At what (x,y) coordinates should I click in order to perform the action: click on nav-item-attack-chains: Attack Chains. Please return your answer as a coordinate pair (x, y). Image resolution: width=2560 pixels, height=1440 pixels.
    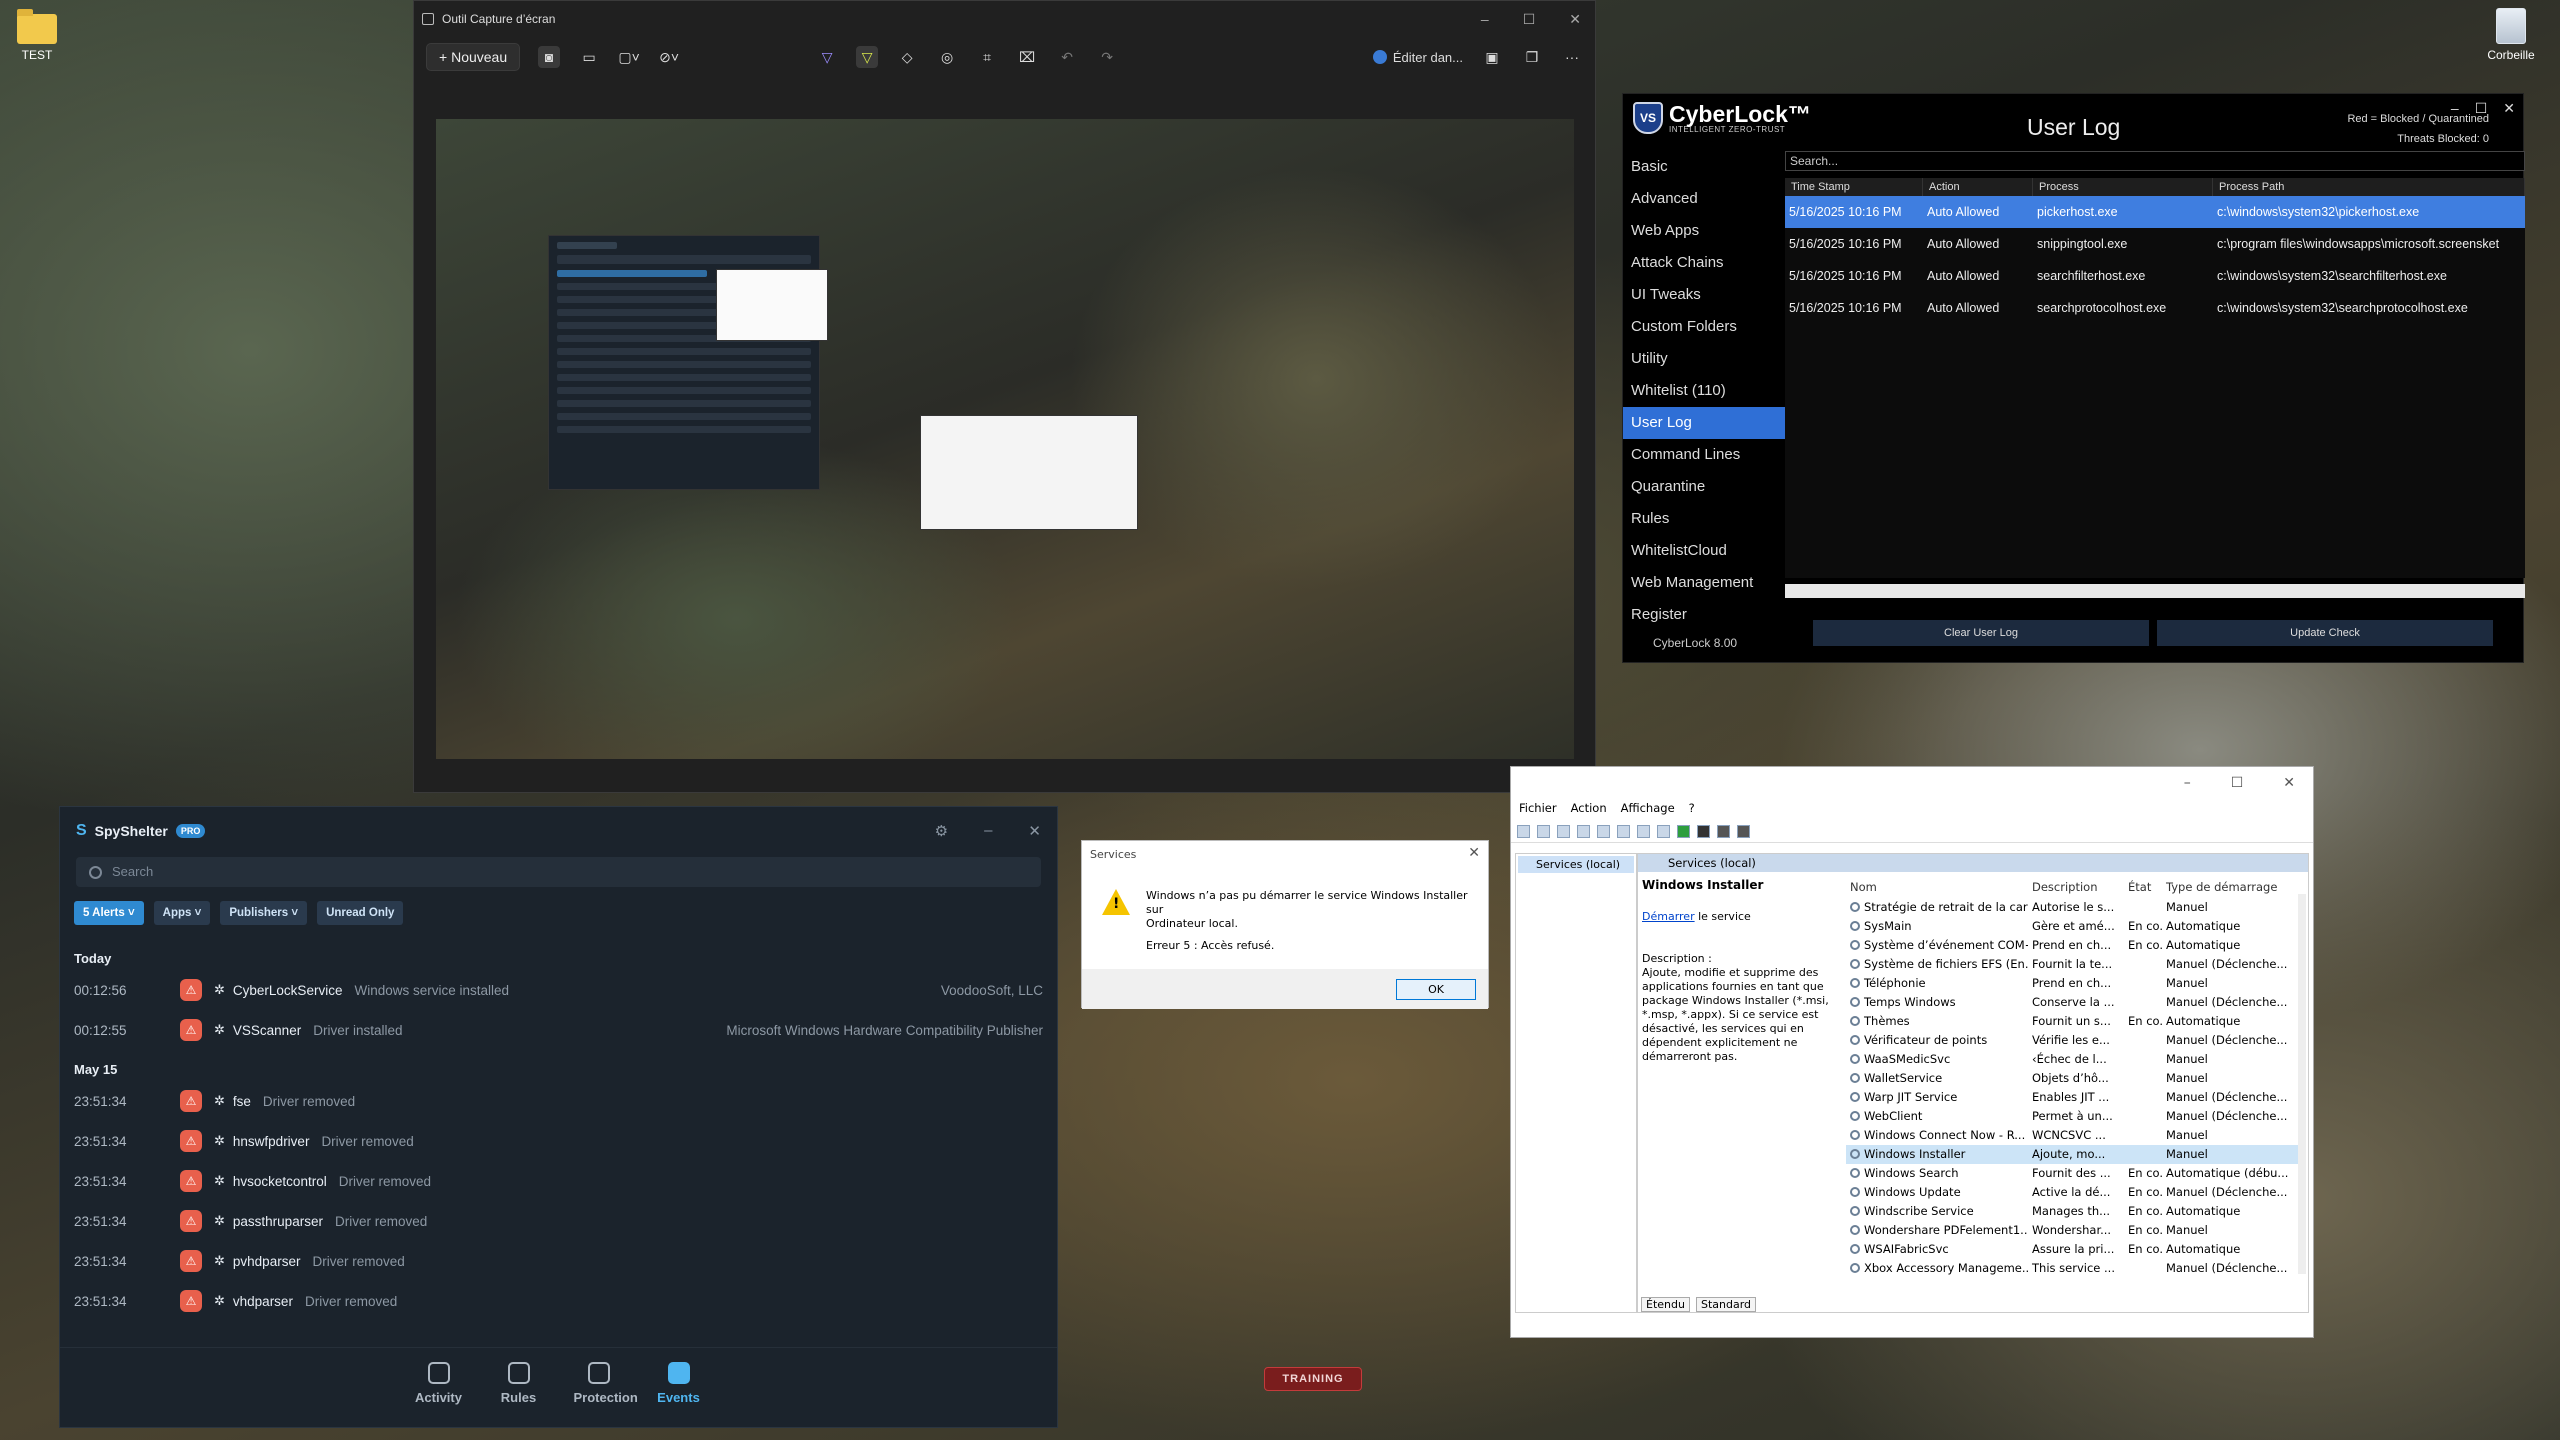
    Looking at the image, I should click on (1704, 263).